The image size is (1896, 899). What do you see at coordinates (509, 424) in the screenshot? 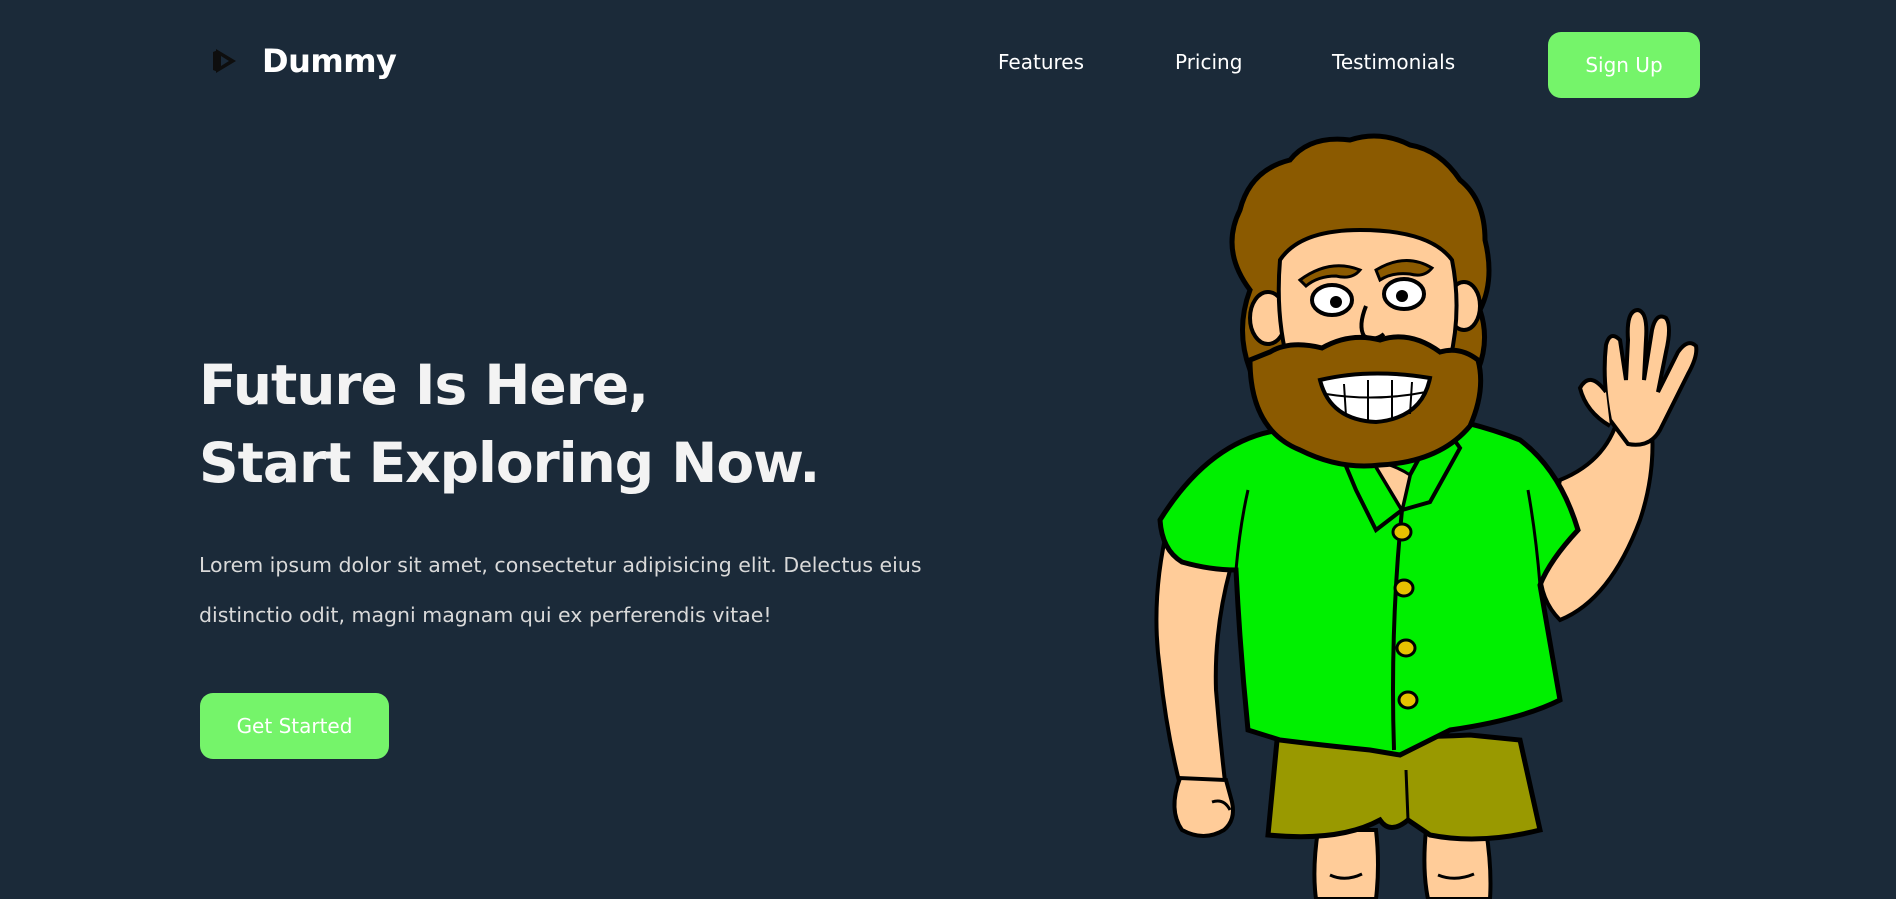
I see `hero-title: Future Is Here, Start Exploring Now.` at bounding box center [509, 424].